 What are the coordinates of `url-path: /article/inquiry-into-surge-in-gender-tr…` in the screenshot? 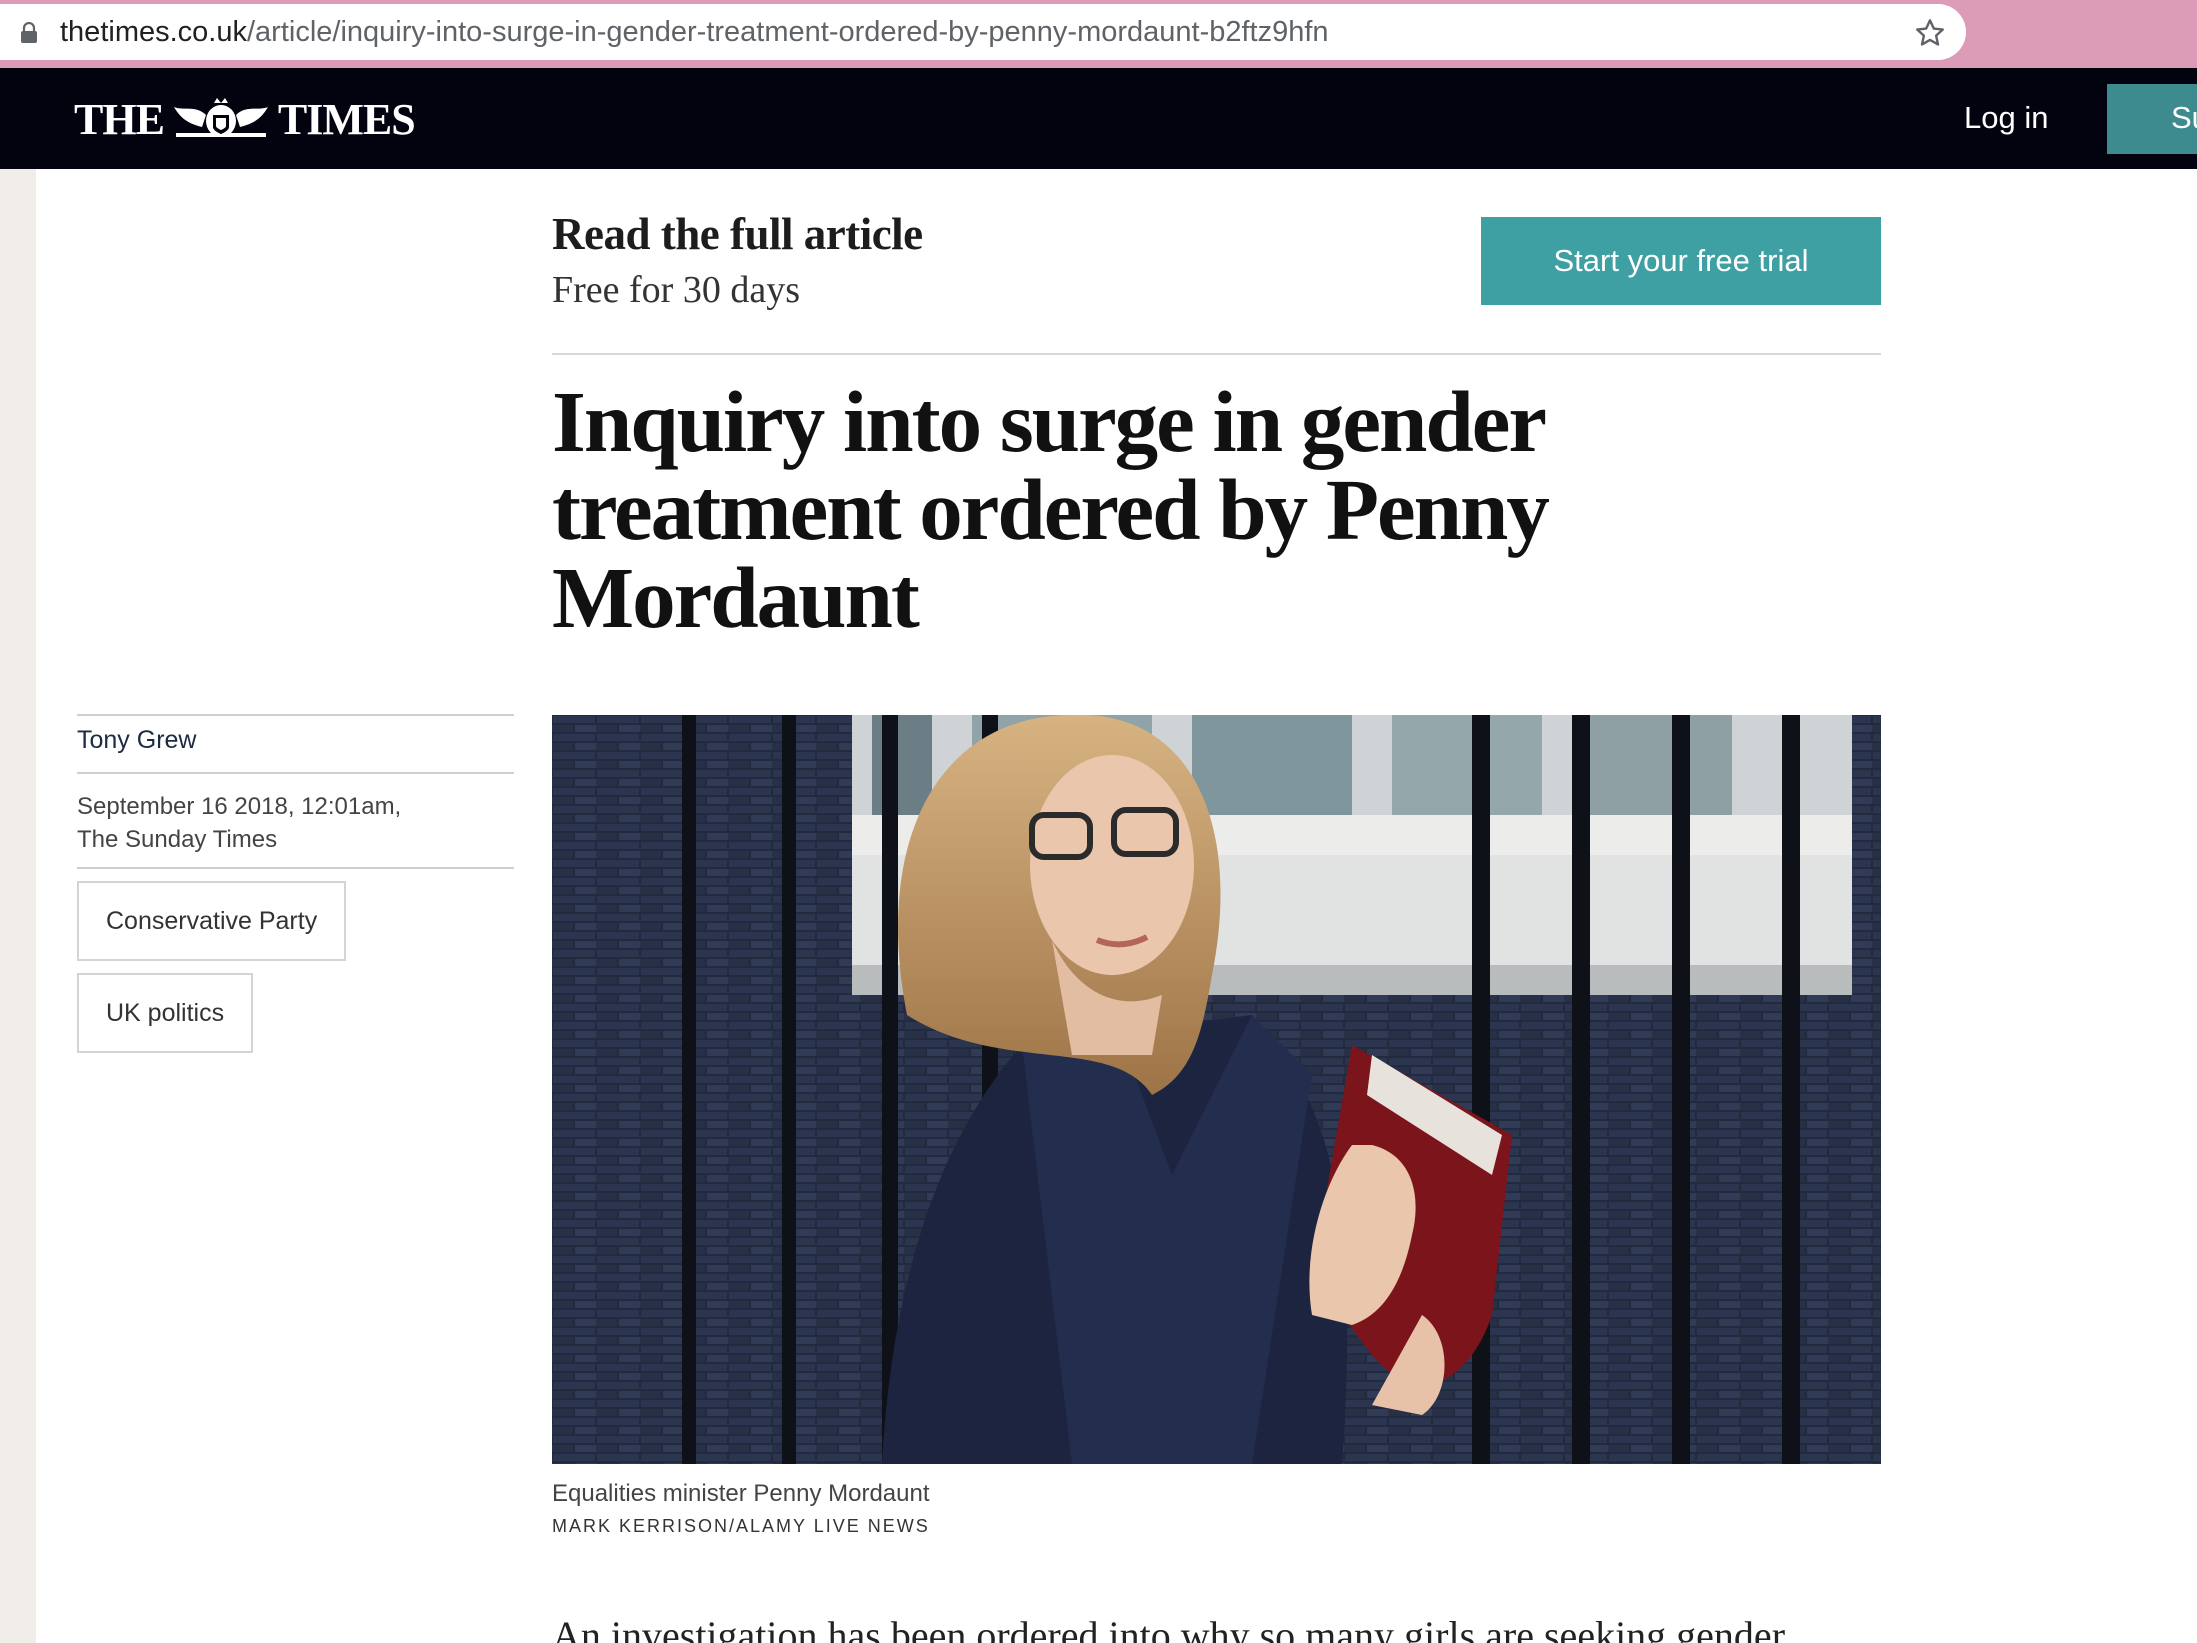 It's located at (787, 32).